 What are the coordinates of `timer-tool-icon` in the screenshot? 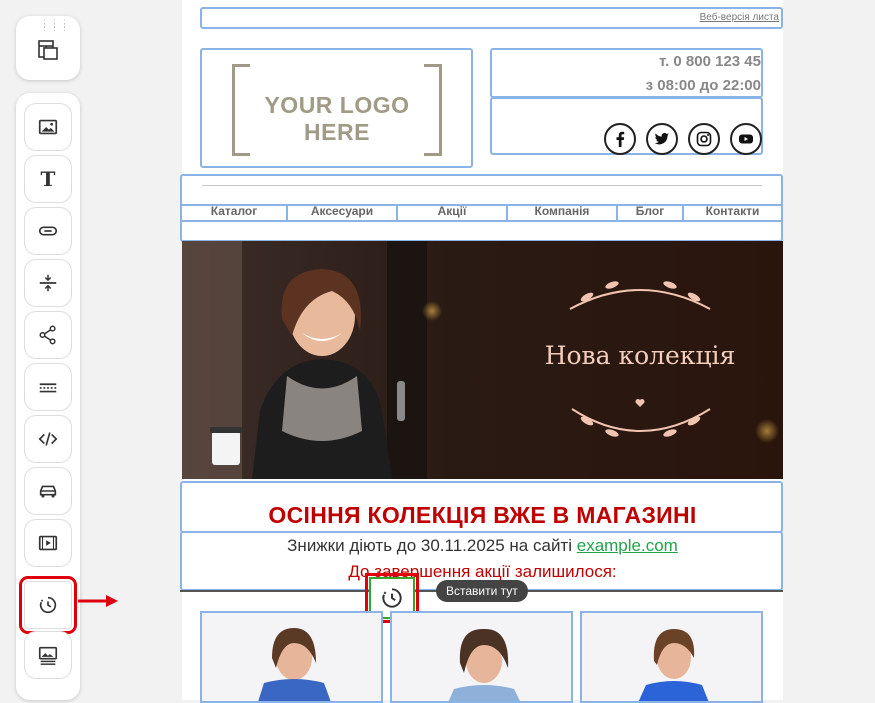 It's located at (48, 605).